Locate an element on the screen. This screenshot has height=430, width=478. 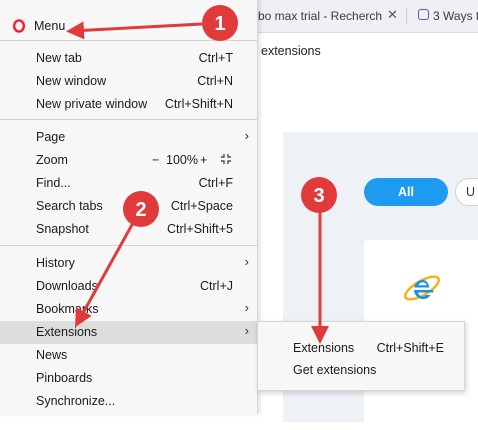
menu-item-bookmarks: Bookmarks › is located at coordinates (128, 309).